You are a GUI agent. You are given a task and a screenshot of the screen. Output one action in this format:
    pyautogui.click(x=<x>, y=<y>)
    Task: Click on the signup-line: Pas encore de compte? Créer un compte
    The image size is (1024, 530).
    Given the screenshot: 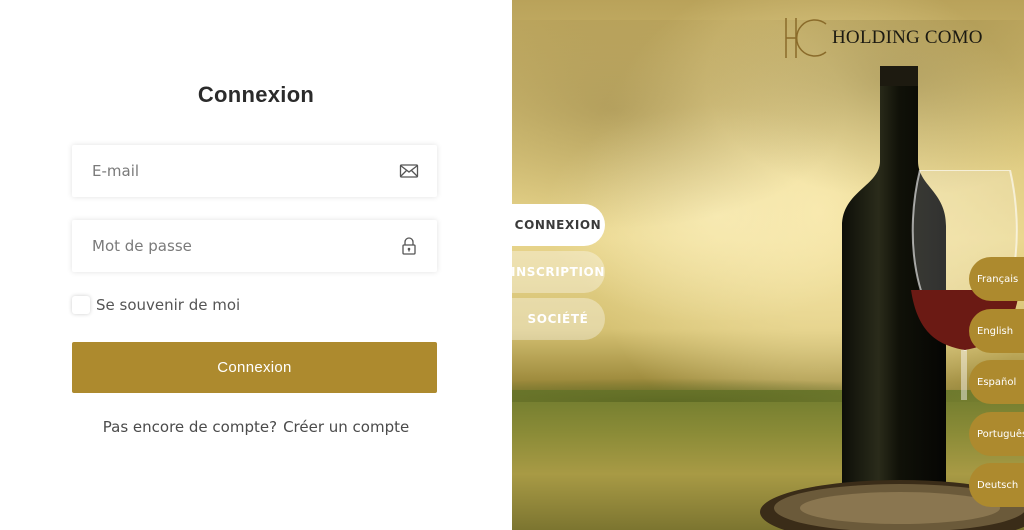 What is the action you would take?
    pyautogui.click(x=256, y=427)
    